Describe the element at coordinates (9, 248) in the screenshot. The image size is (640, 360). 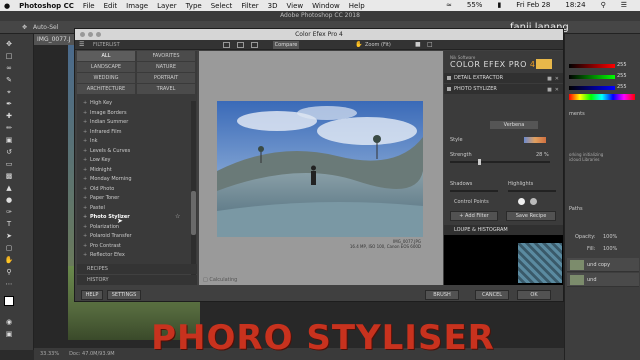
I see `shape-tool-icon: ▢` at that location.